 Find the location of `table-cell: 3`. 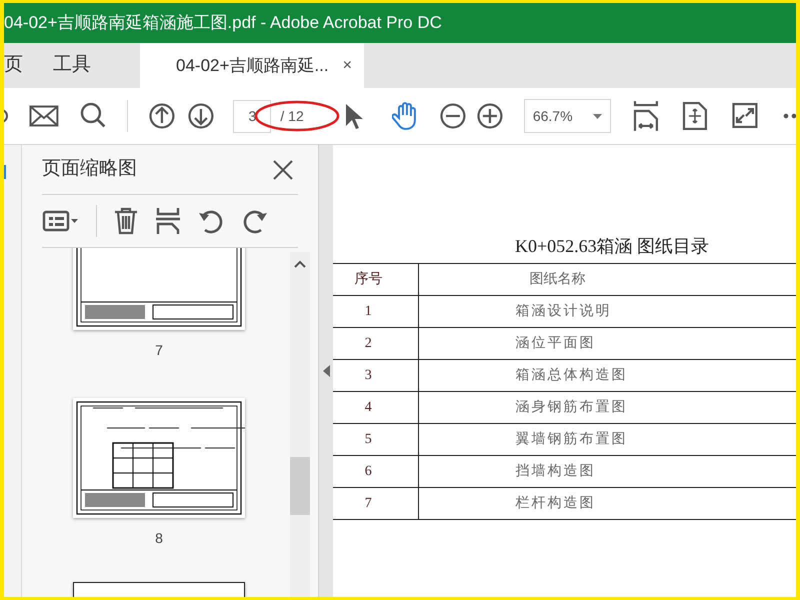

table-cell: 3 is located at coordinates (375, 376).